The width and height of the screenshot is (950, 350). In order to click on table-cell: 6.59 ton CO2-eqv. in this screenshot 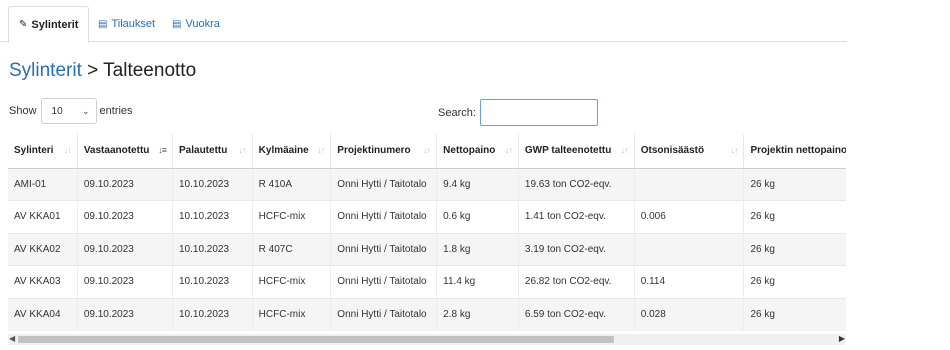, I will do `click(576, 314)`.